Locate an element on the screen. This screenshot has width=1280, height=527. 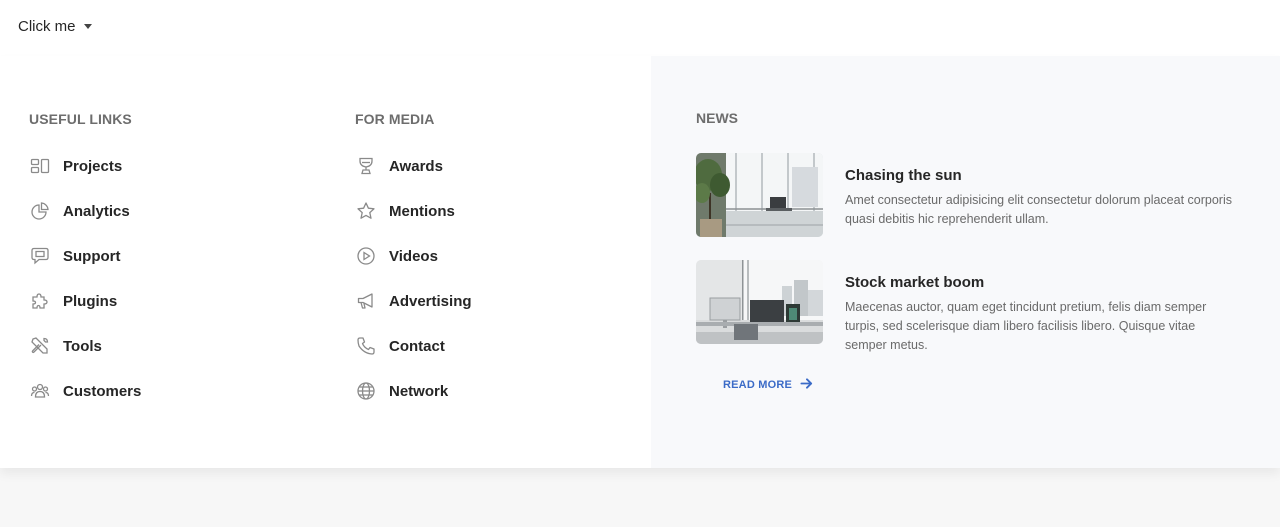
link-tools: Tools is located at coordinates (85, 346).